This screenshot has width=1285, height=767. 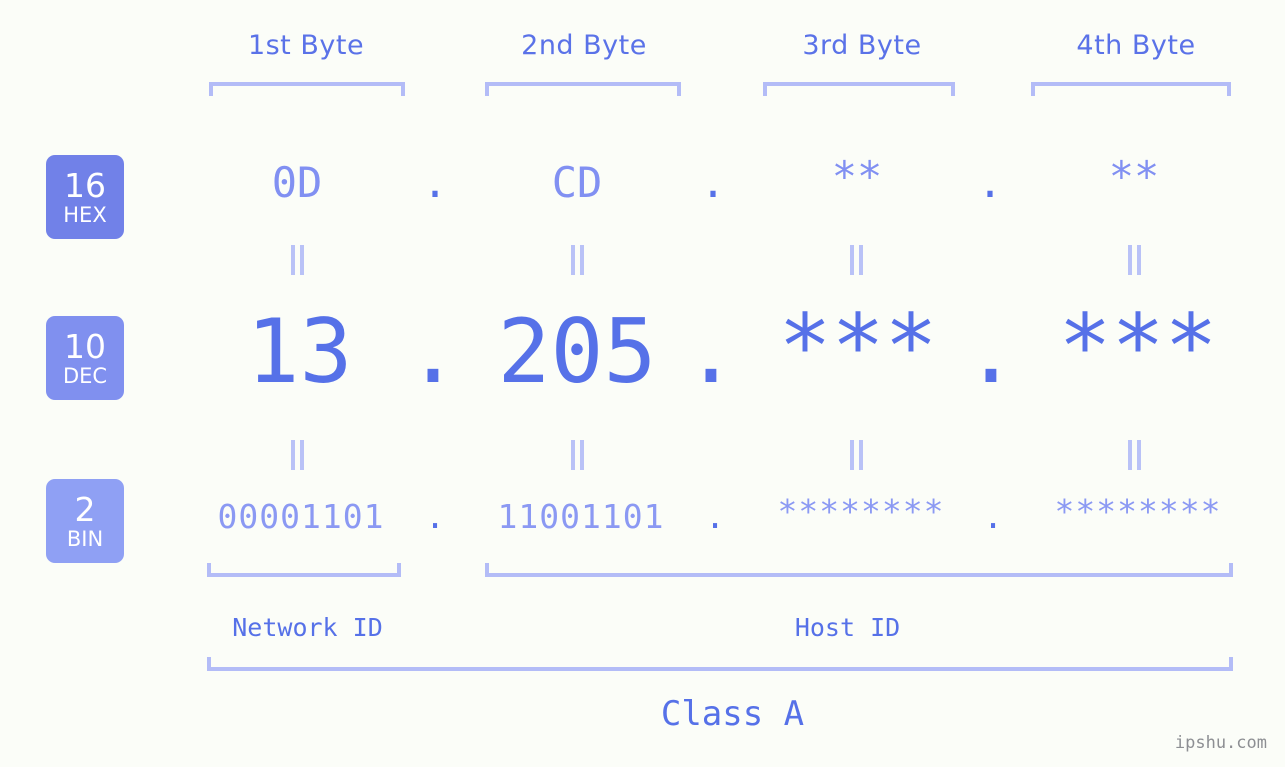 I want to click on base-badge-dec-abbr: DEC, so click(x=85, y=375).